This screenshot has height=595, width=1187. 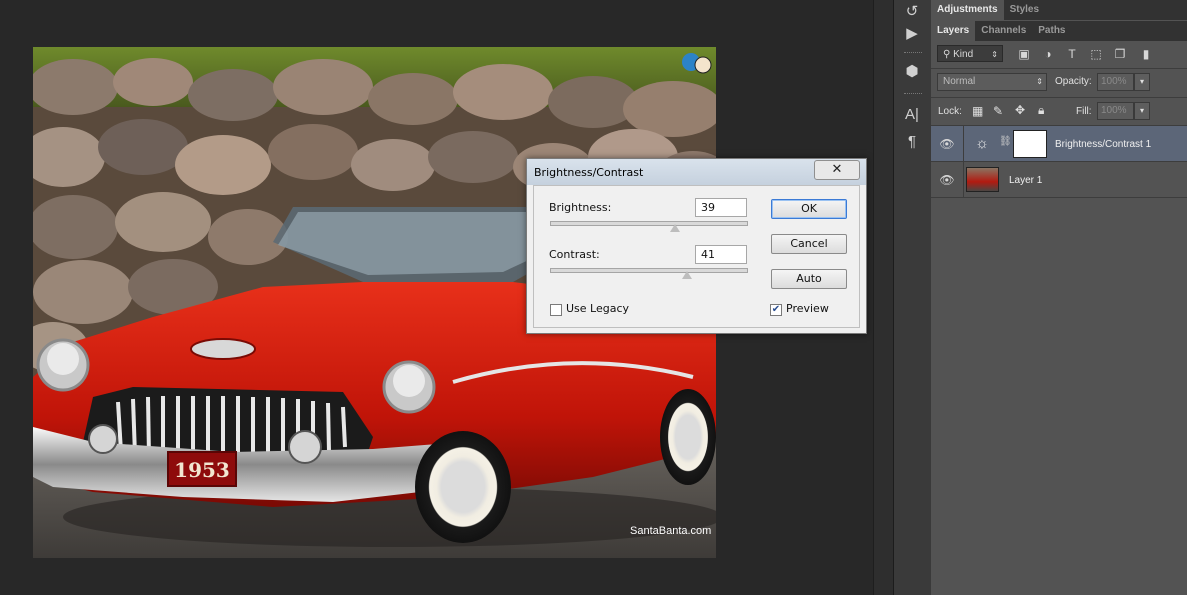 What do you see at coordinates (696, 172) in the screenshot?
I see `dialog-titlebar: Brightness/Contrast ✕` at bounding box center [696, 172].